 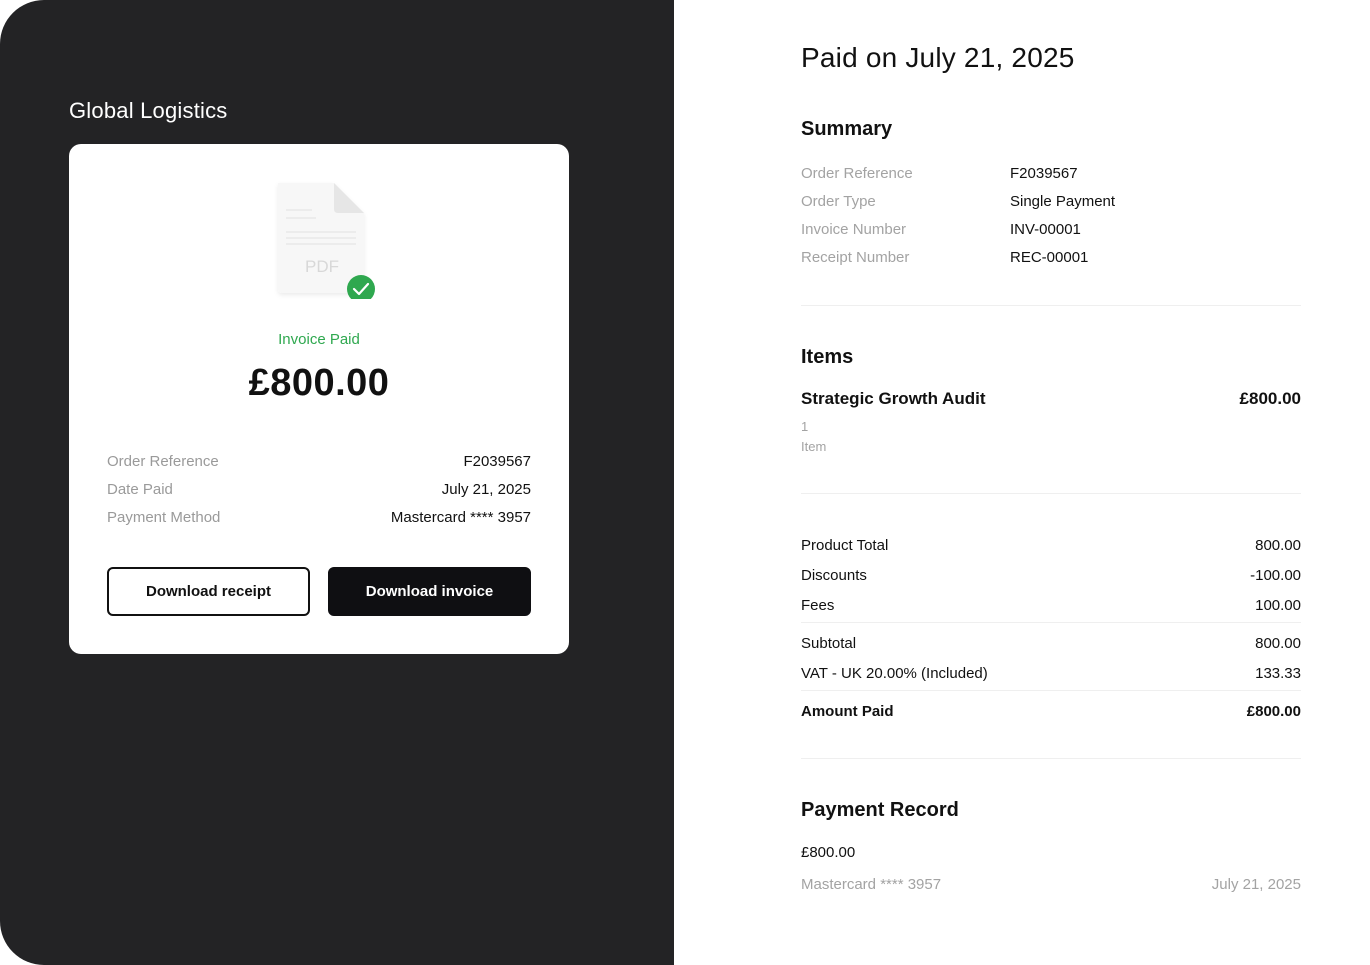 What do you see at coordinates (1063, 201) in the screenshot?
I see `summary-value: Single Payment` at bounding box center [1063, 201].